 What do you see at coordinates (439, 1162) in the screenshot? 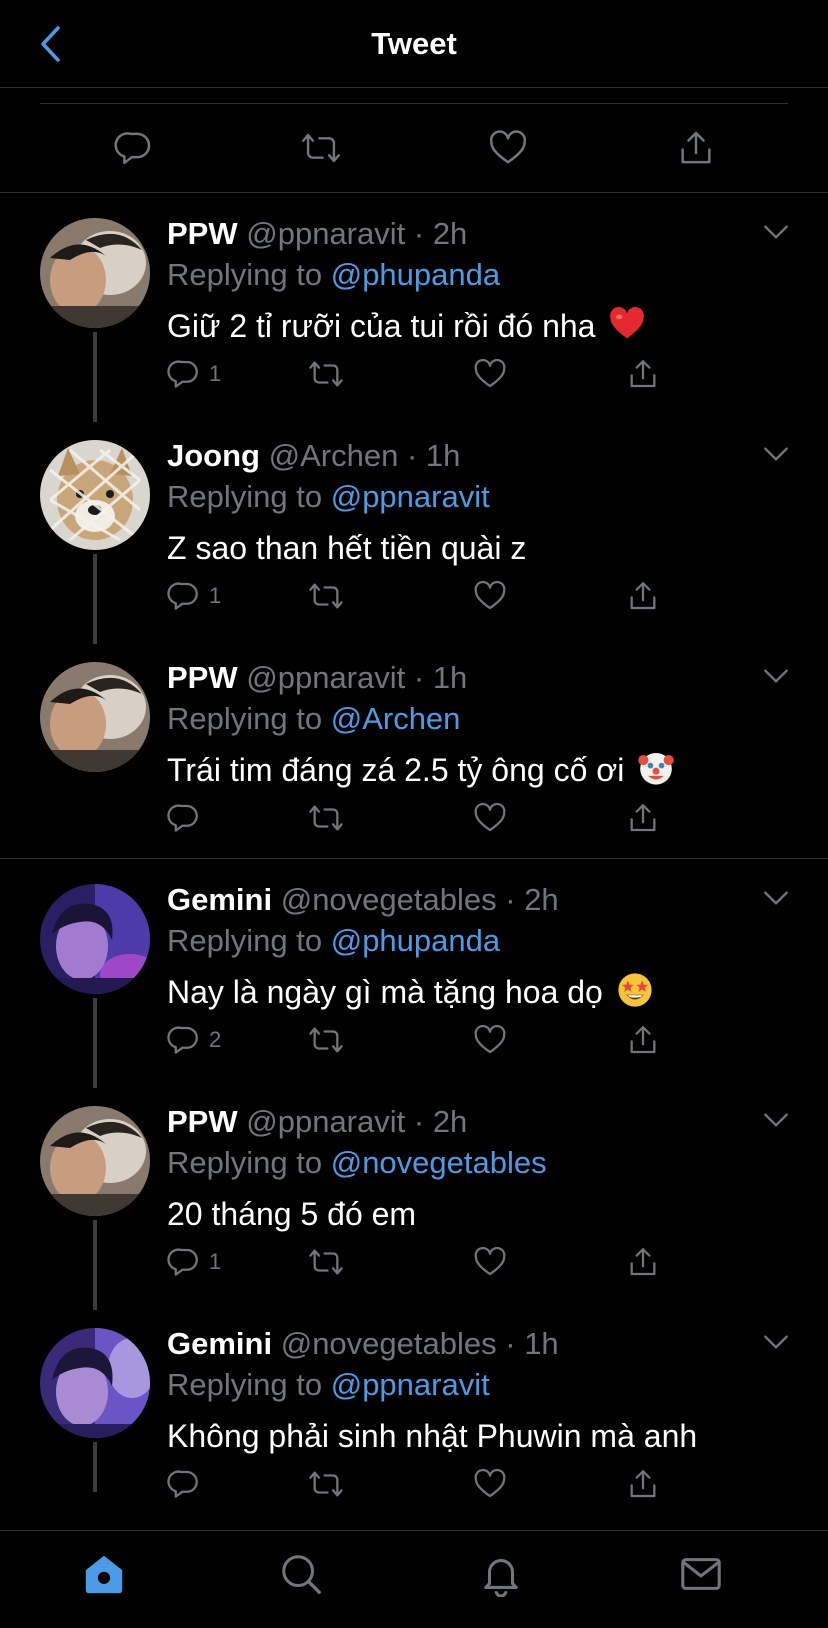
I see `mention-link: @novegetables` at bounding box center [439, 1162].